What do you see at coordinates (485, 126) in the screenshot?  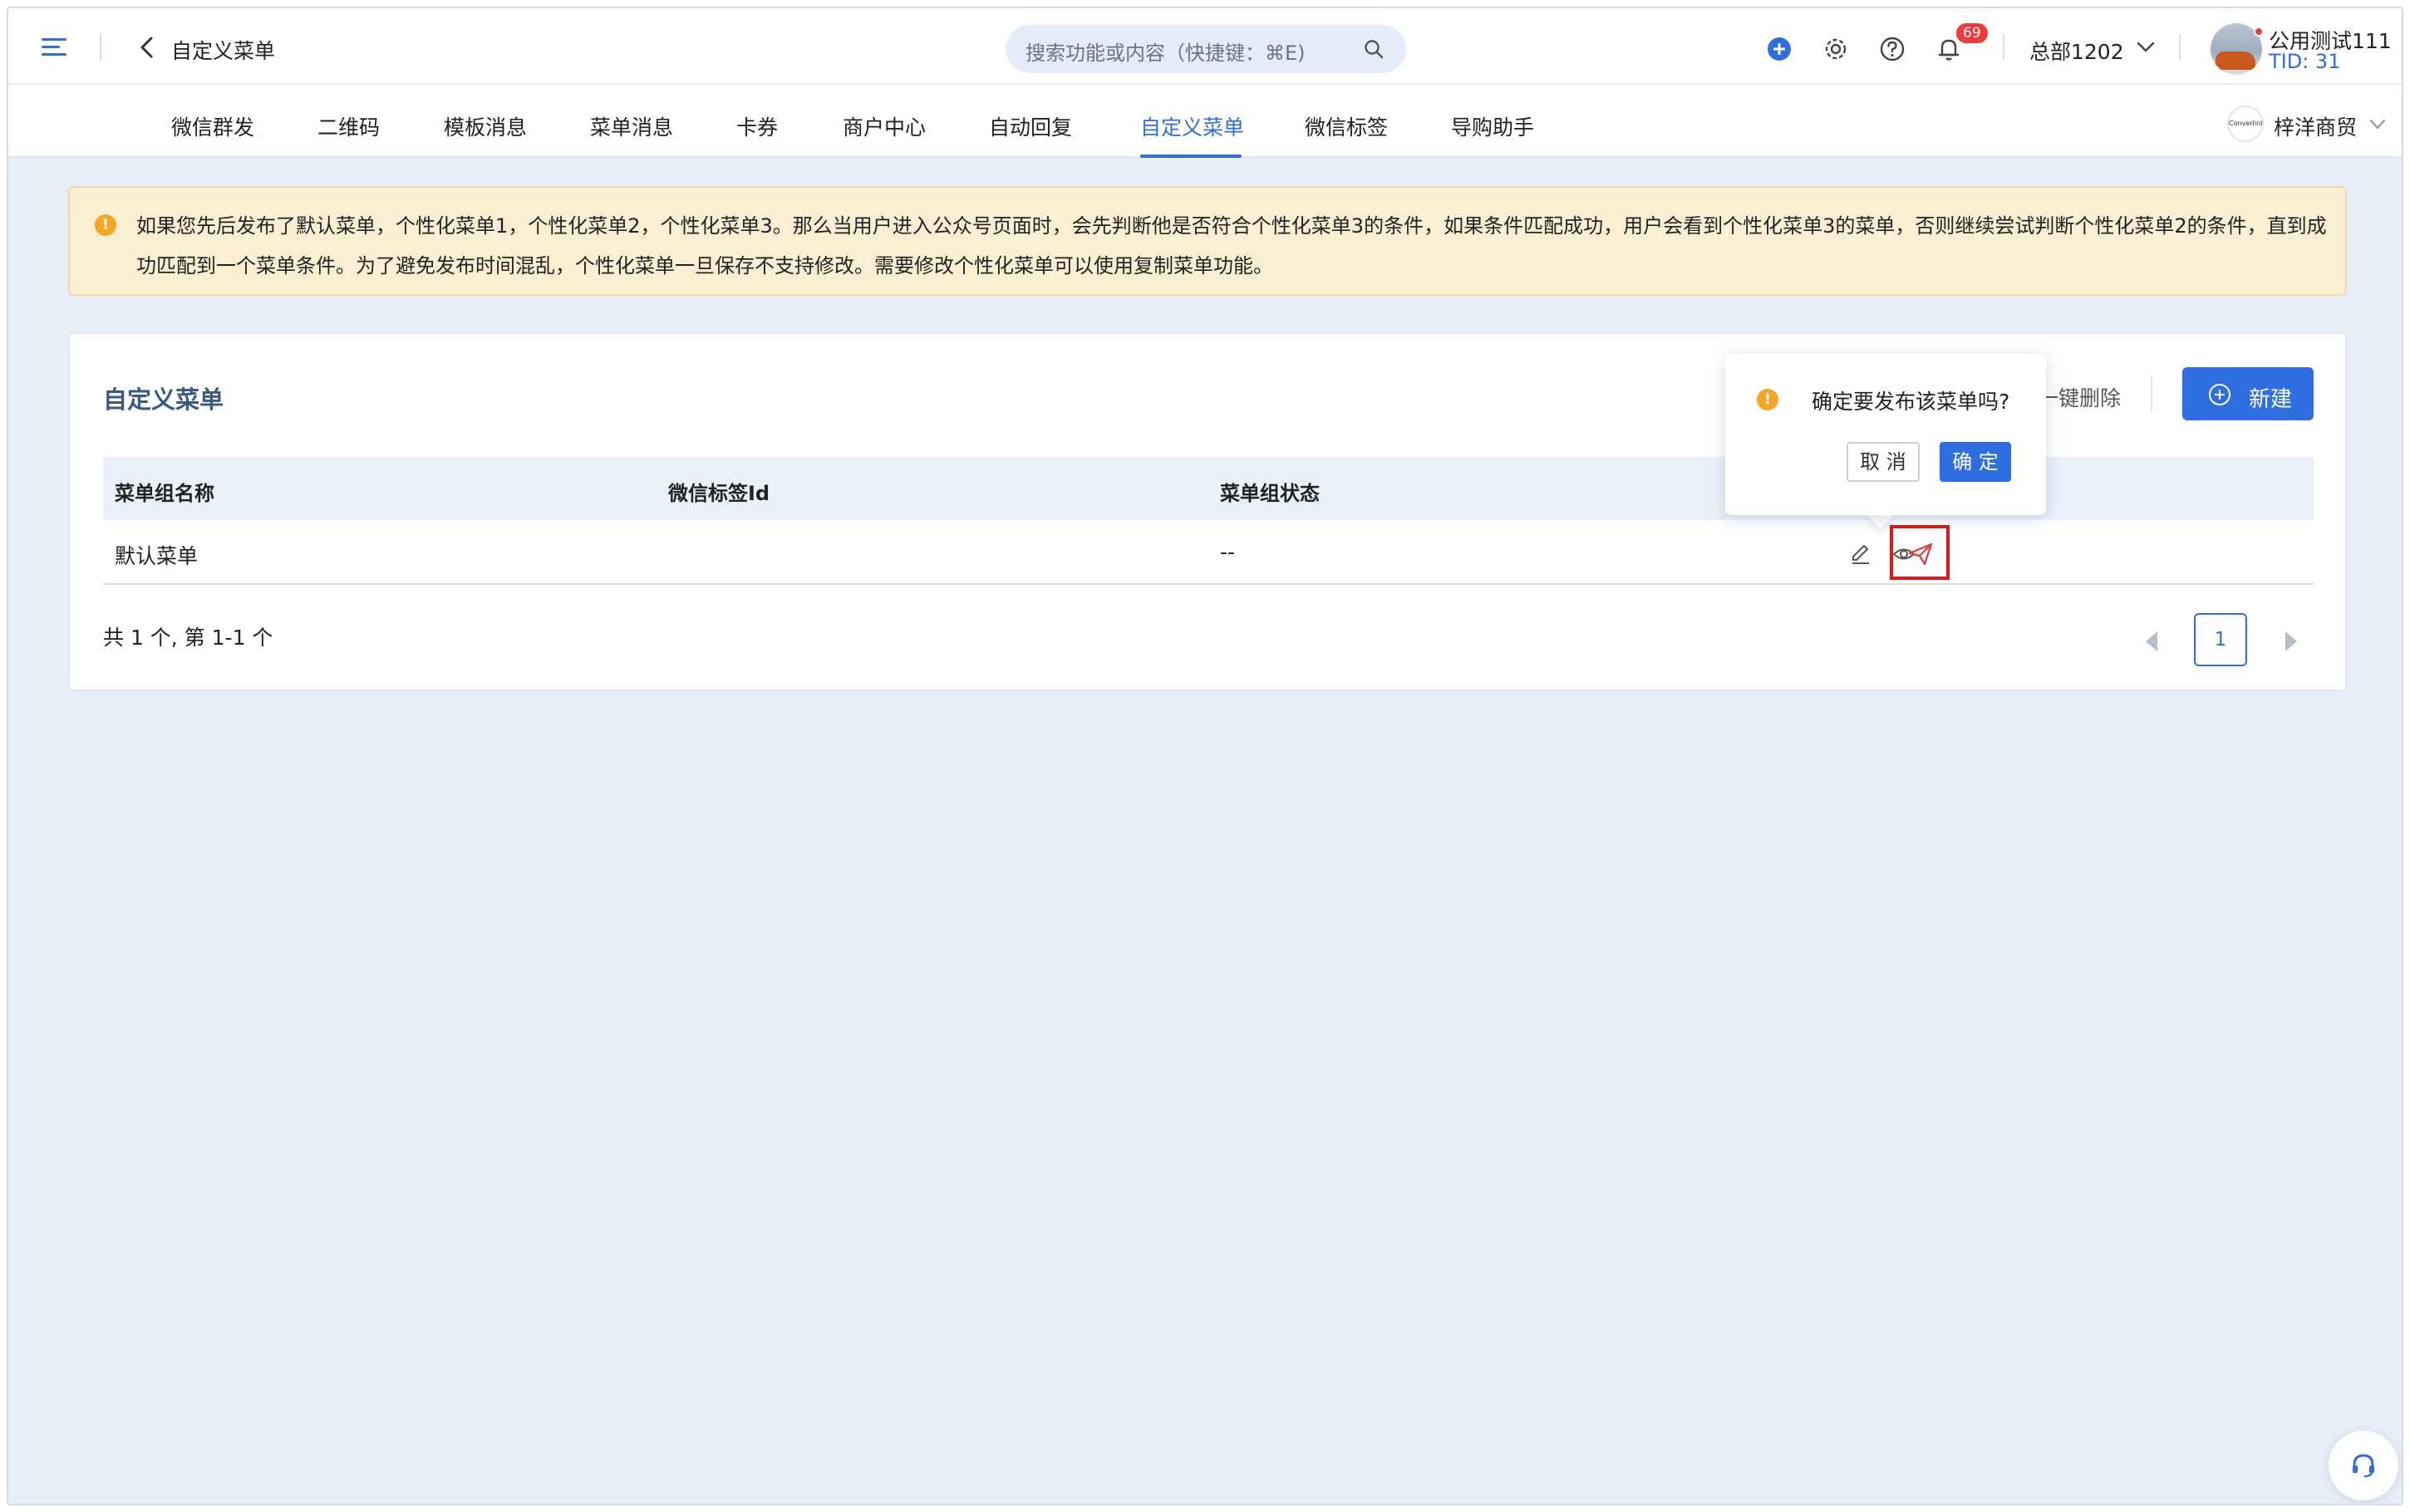 I see `tab-template-message: 模板消息` at bounding box center [485, 126].